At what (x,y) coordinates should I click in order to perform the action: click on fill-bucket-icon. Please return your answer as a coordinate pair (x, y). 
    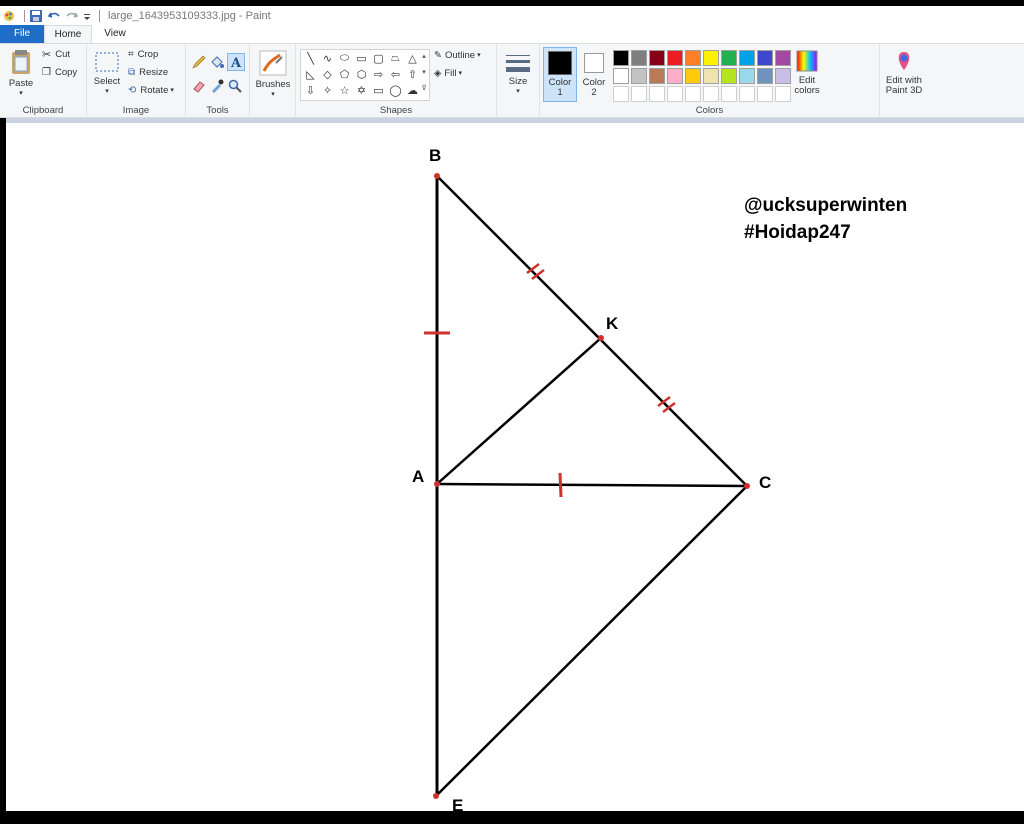
    Looking at the image, I should click on (217, 62).